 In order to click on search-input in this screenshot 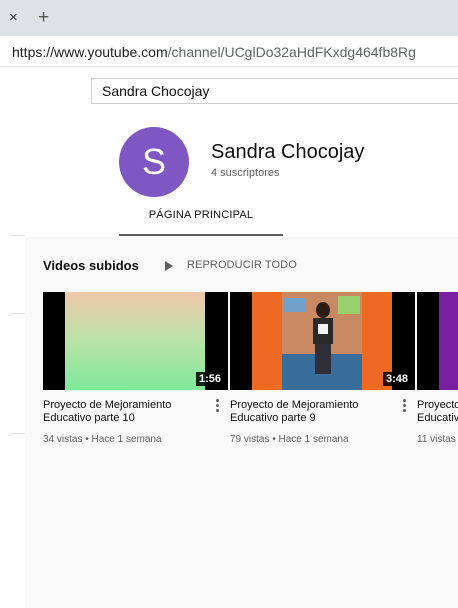, I will do `click(252, 91)`.